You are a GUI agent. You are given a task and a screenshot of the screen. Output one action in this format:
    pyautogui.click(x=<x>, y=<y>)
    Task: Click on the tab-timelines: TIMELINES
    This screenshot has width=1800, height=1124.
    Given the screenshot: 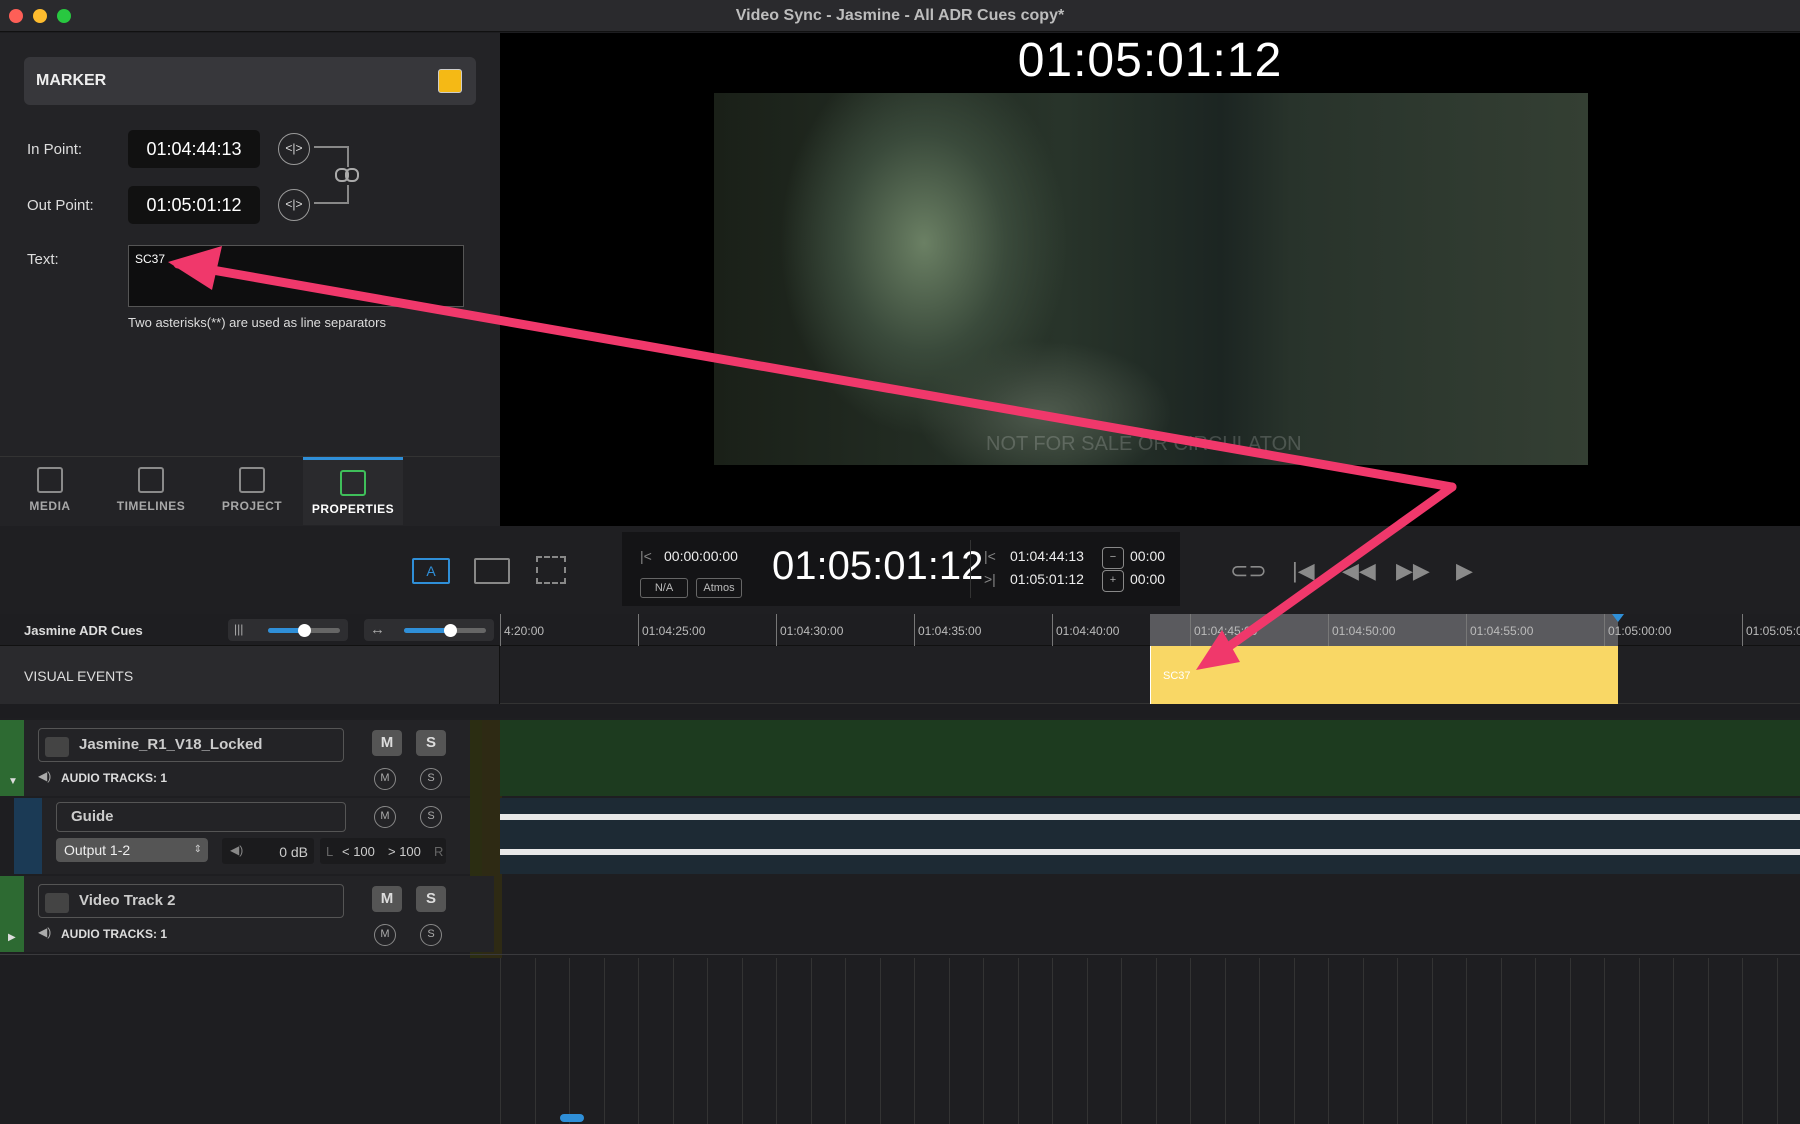 What is the action you would take?
    pyautogui.click(x=151, y=491)
    